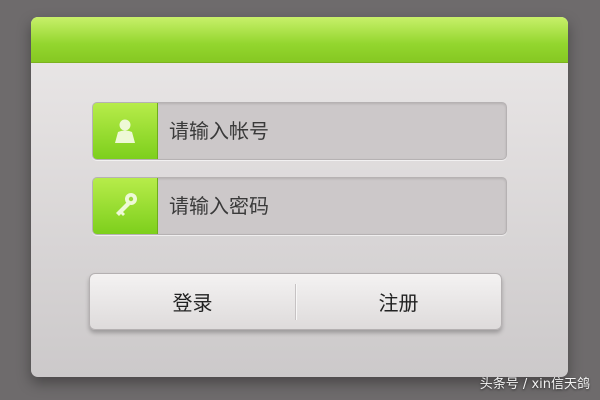 The image size is (600, 400). I want to click on username-field, so click(299, 131).